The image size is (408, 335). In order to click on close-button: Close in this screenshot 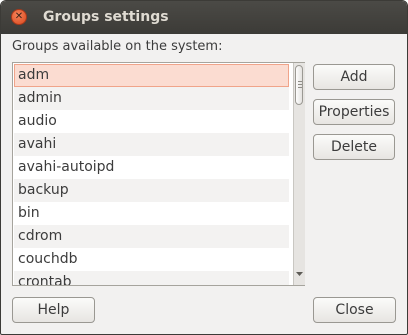, I will do `click(354, 310)`.